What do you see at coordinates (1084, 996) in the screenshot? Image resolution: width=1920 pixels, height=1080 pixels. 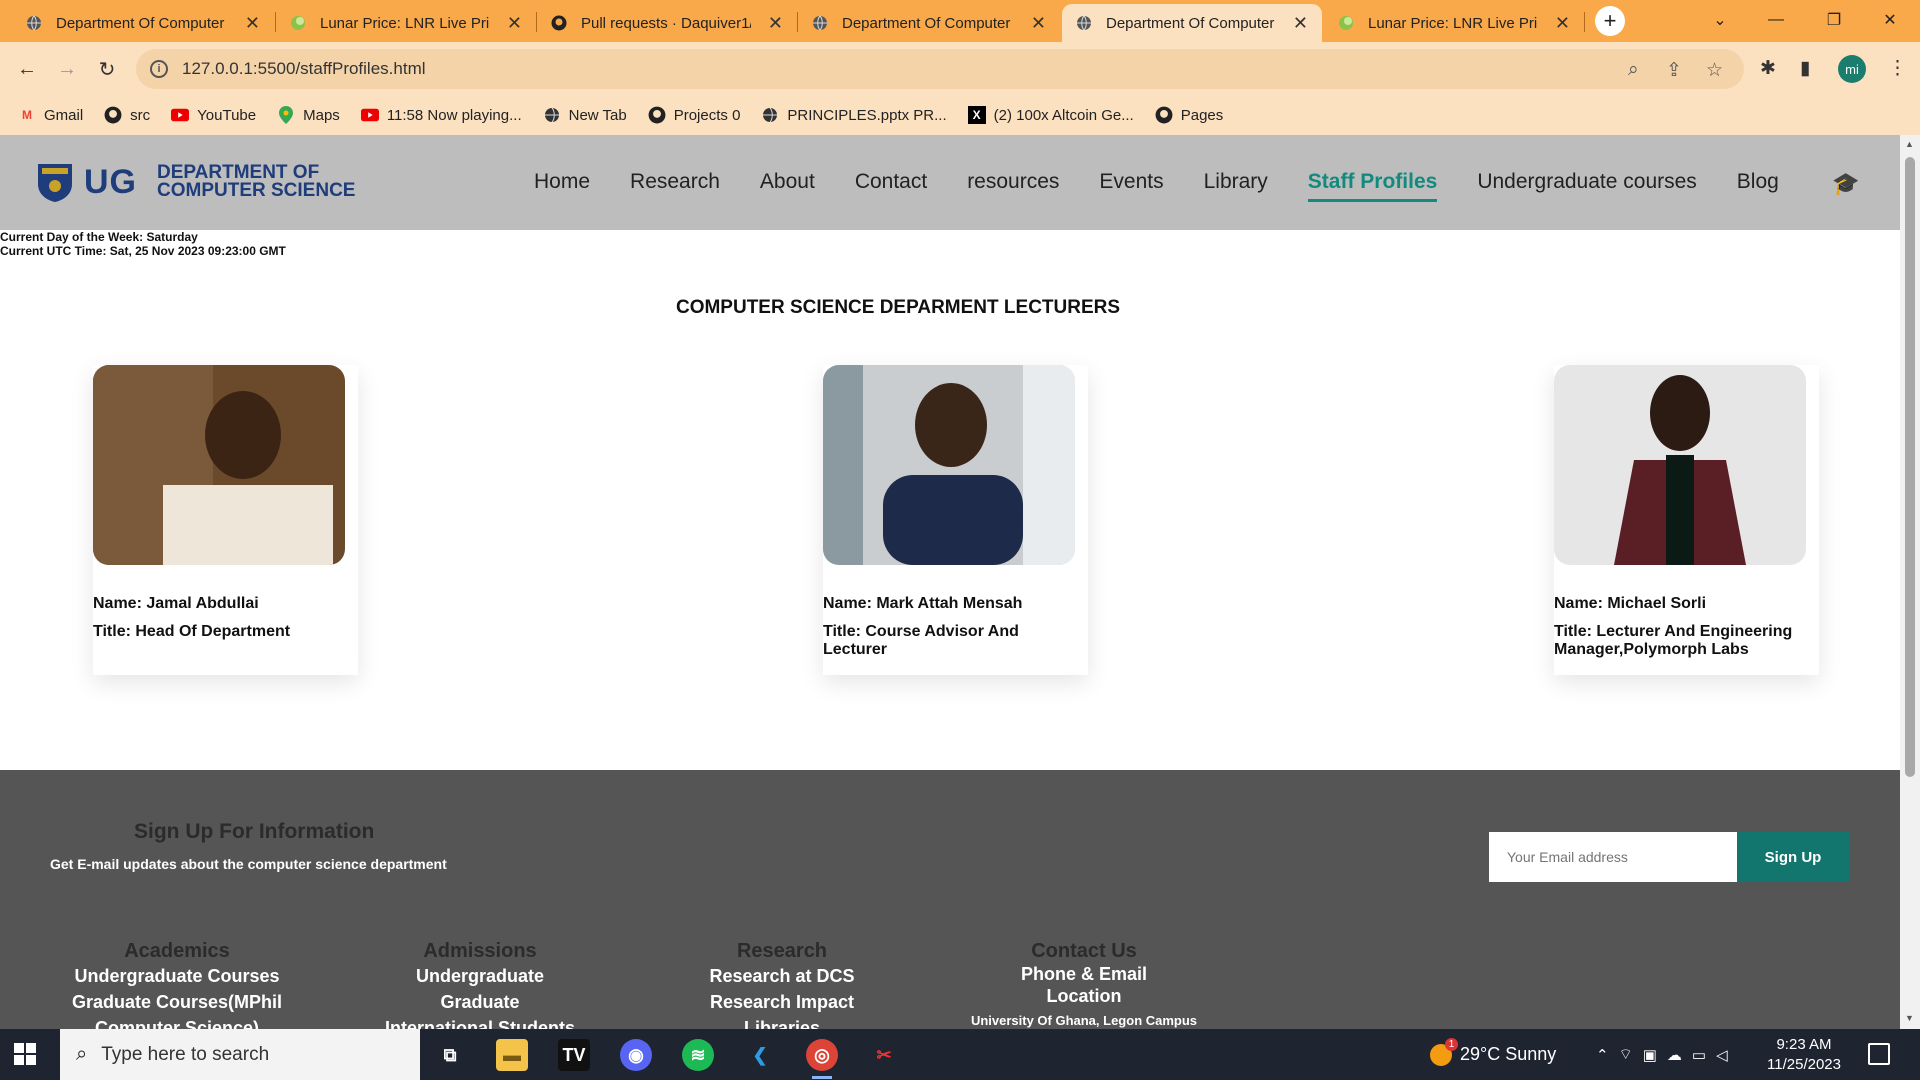 I see `footer-link: Location` at bounding box center [1084, 996].